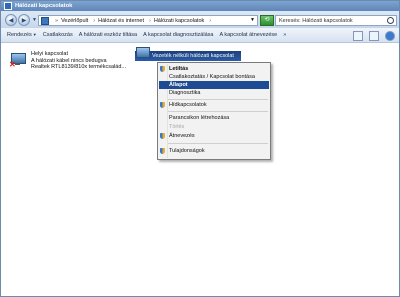 The height and width of the screenshot is (297, 400). Describe the element at coordinates (214, 93) in the screenshot. I see `menu-item-diagnose: Diagnosztika` at that location.